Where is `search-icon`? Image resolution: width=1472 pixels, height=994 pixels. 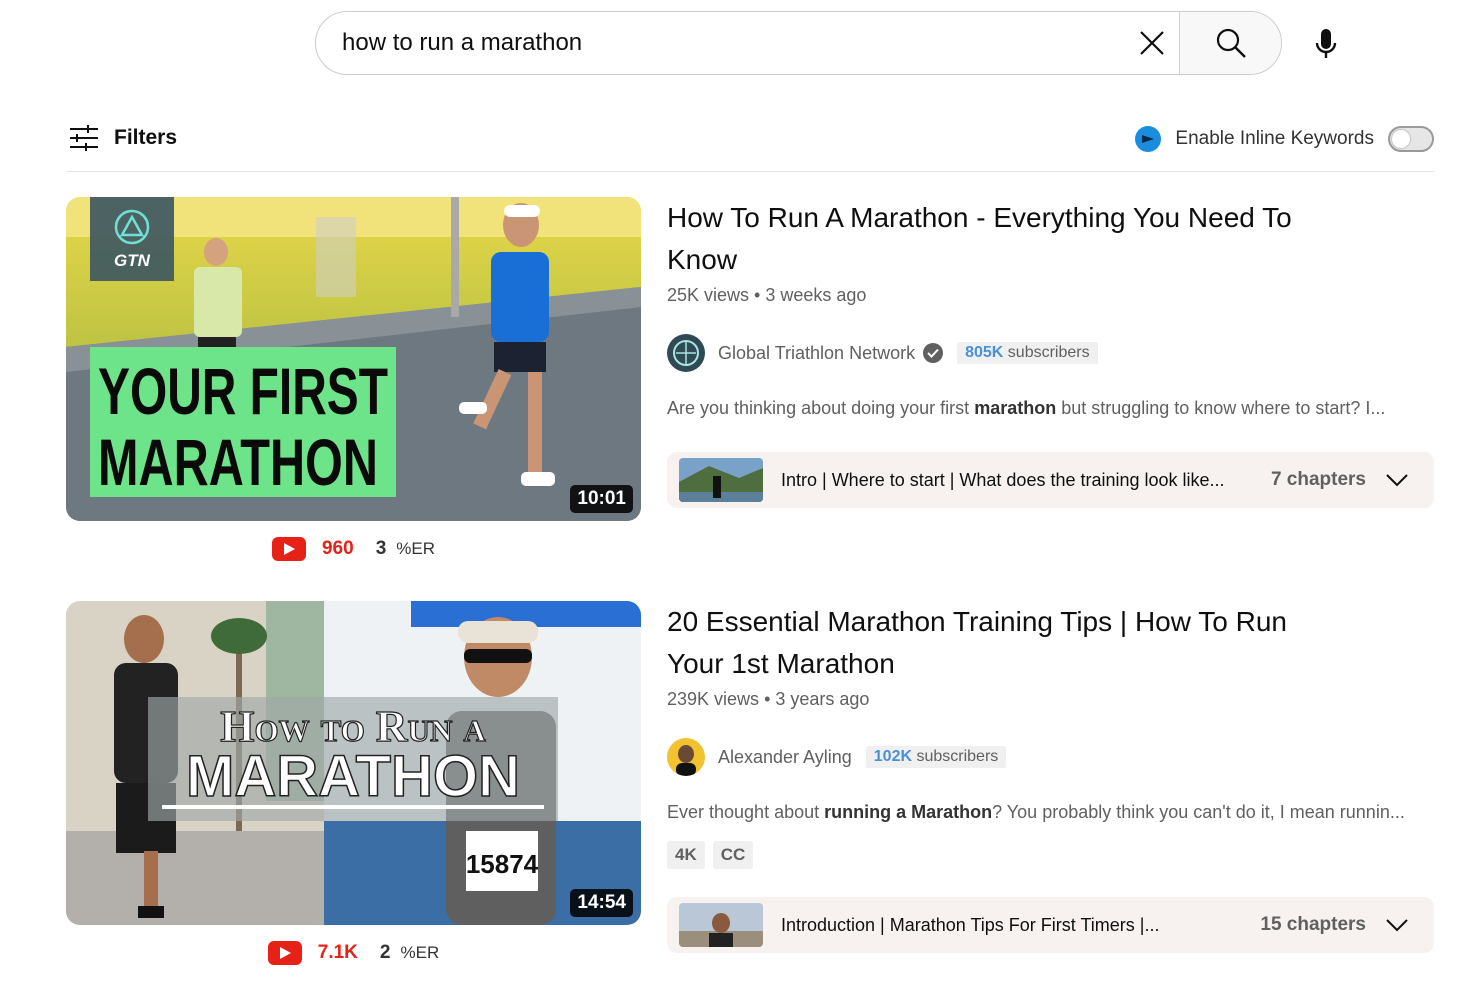
search-icon is located at coordinates (1231, 43).